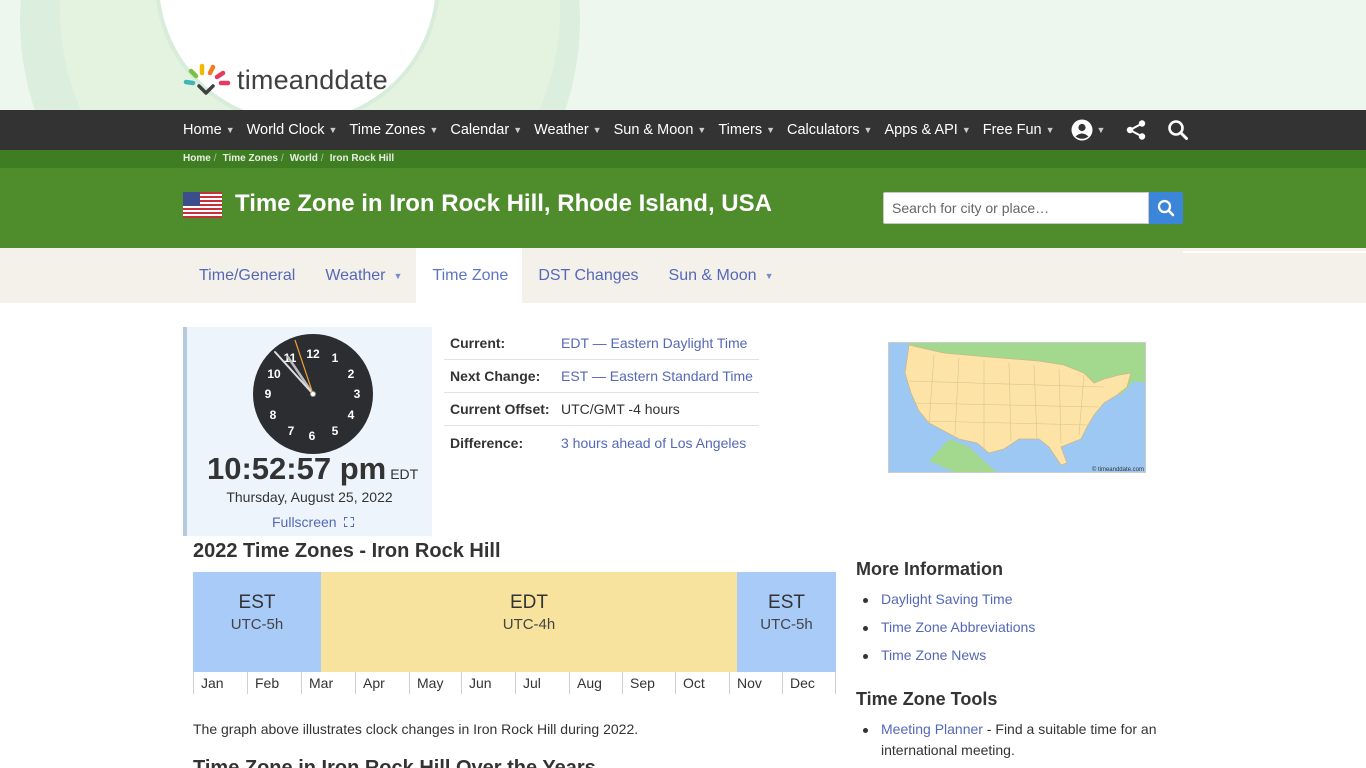 Image resolution: width=1366 pixels, height=768 pixels. I want to click on list-item: Time Zone Abbreviations, so click(1017, 627).